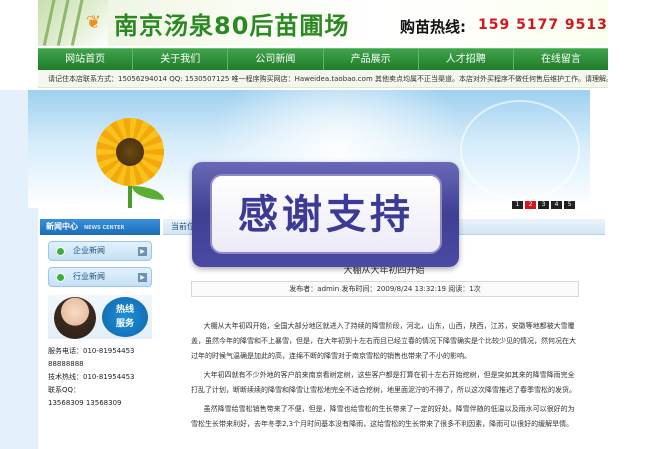 The width and height of the screenshot is (650, 449). Describe the element at coordinates (569, 205) in the screenshot. I see `pager-5: 5` at that location.